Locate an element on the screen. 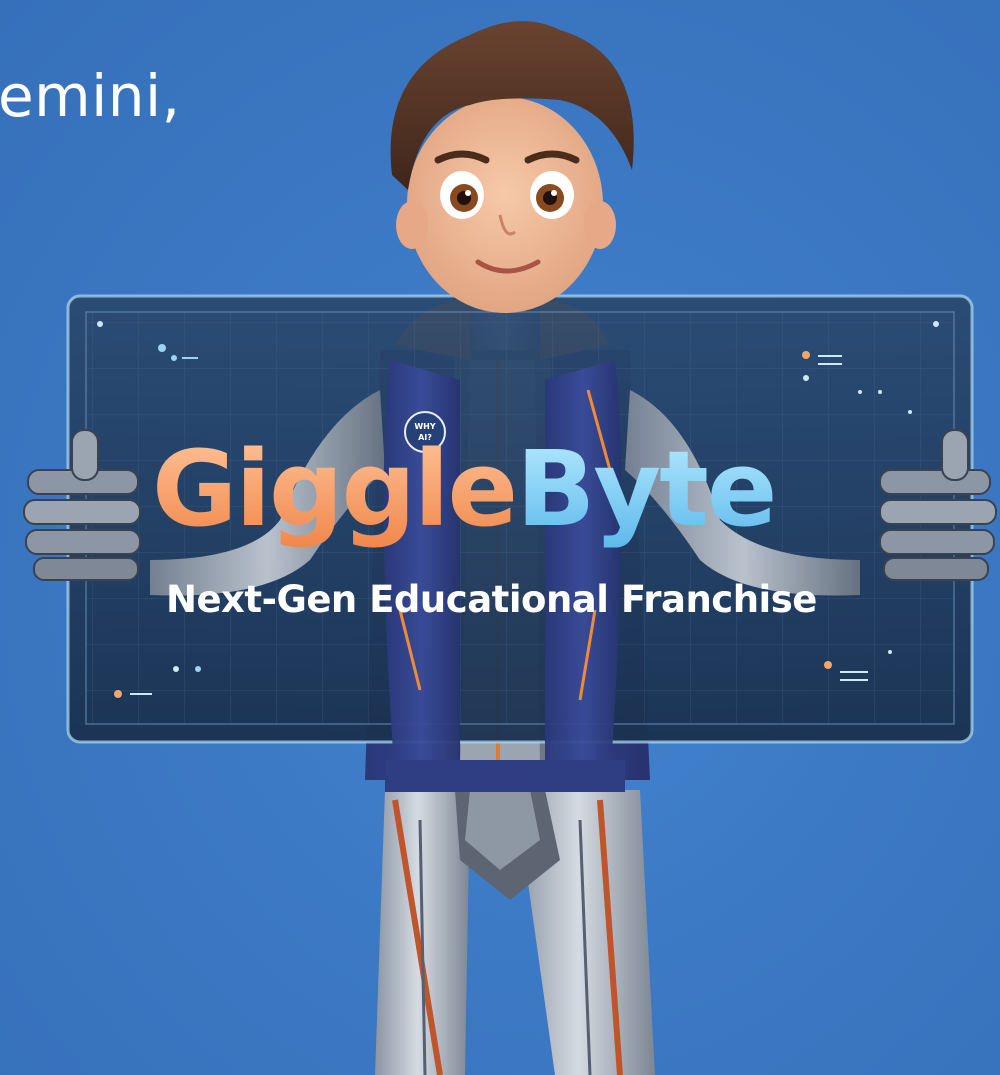 Image resolution: width=1000 pixels, height=1075 pixels. brand-title-part2: Byte is located at coordinates (645, 489).